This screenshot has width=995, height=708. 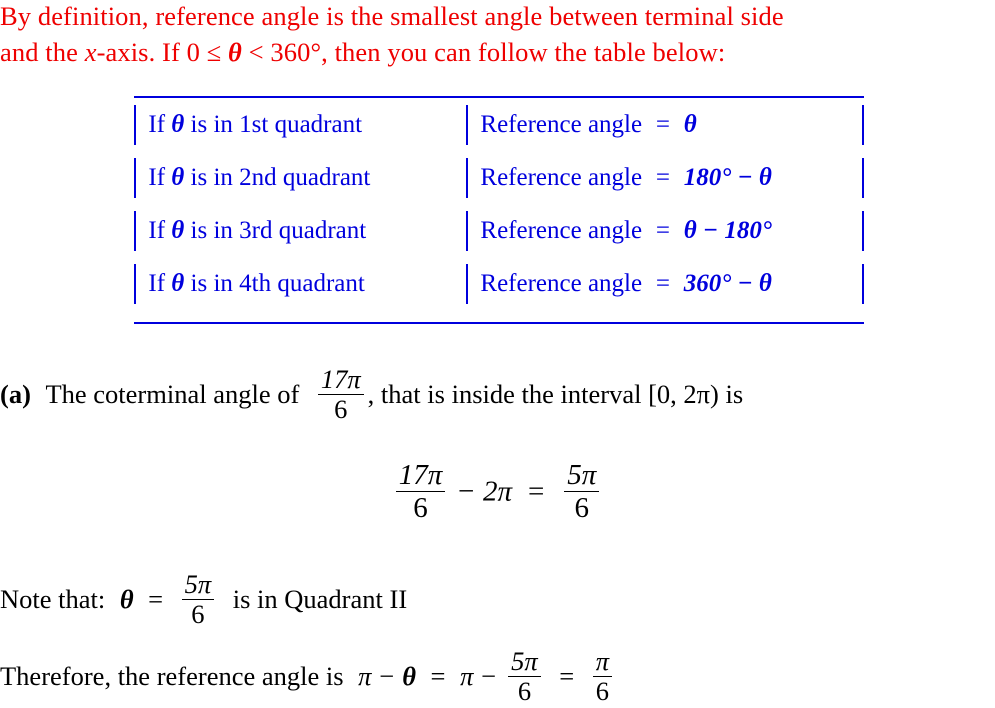 I want to click on condition-text-1: If θ is in 1st quadrant, so click(x=301, y=125).